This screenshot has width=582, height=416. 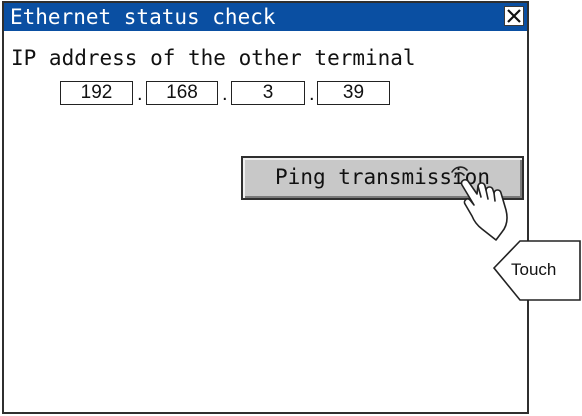 What do you see at coordinates (143, 17) in the screenshot?
I see `window-title: Ethernet status check` at bounding box center [143, 17].